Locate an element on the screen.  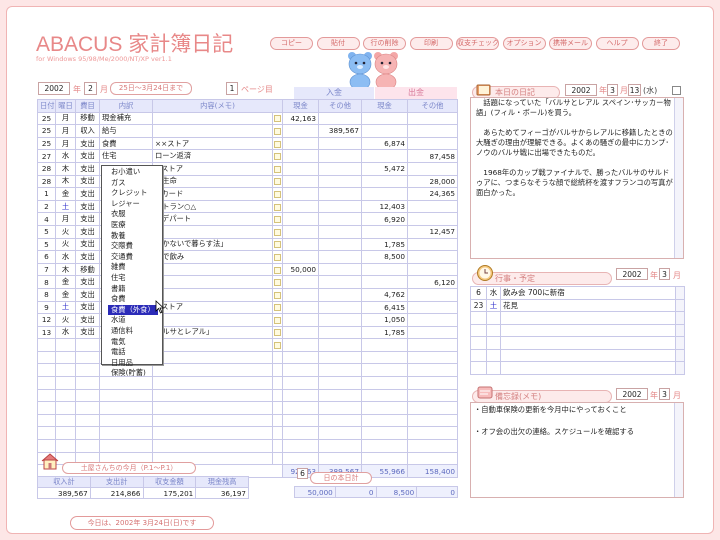
ledger-cell-memo: 口生命 is located at coordinates (212, 181).